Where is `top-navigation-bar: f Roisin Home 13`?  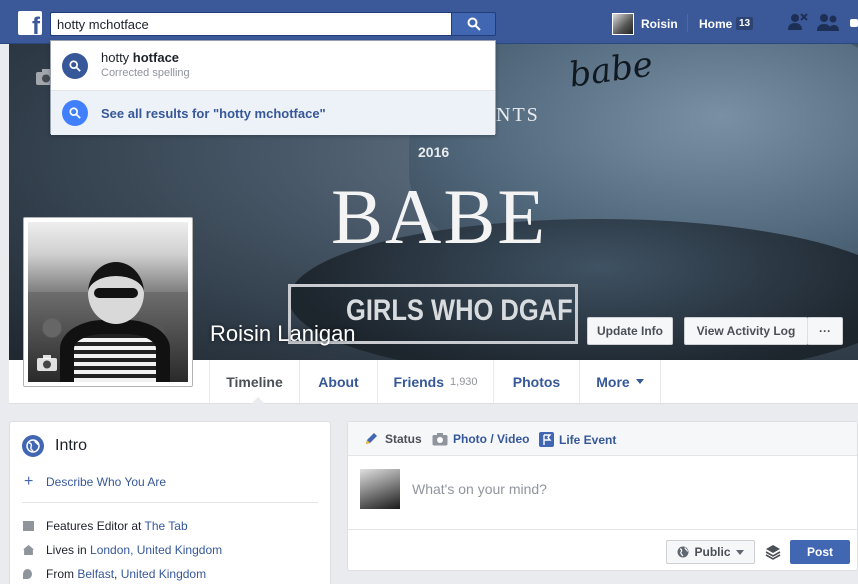 top-navigation-bar: f Roisin Home 13 is located at coordinates (429, 22).